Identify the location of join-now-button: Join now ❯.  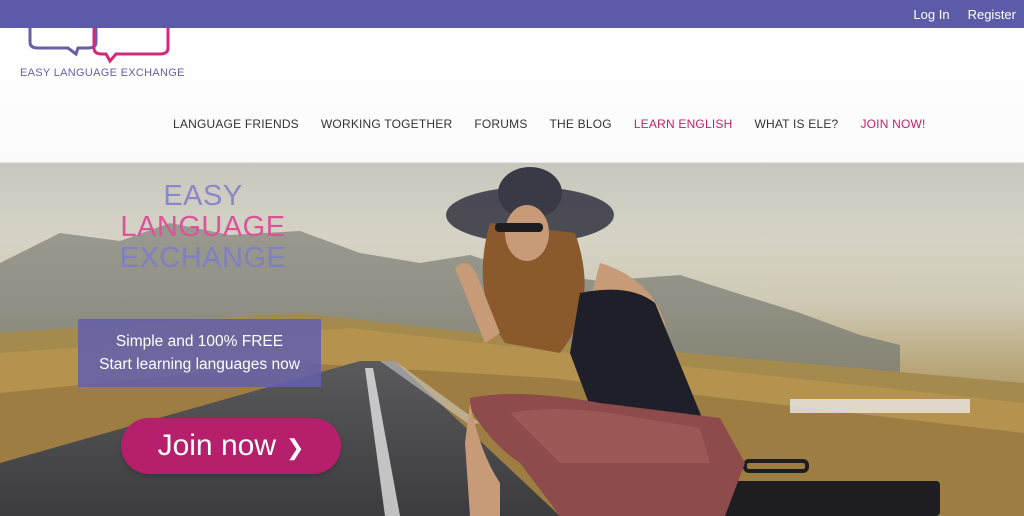
(231, 446).